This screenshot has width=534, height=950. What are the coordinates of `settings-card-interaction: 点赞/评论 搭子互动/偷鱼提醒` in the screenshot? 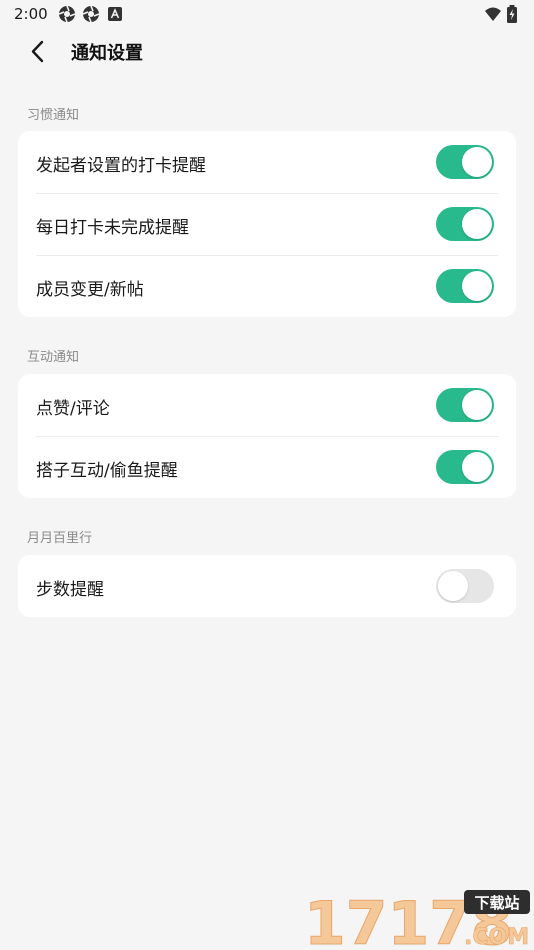 It's located at (267, 436).